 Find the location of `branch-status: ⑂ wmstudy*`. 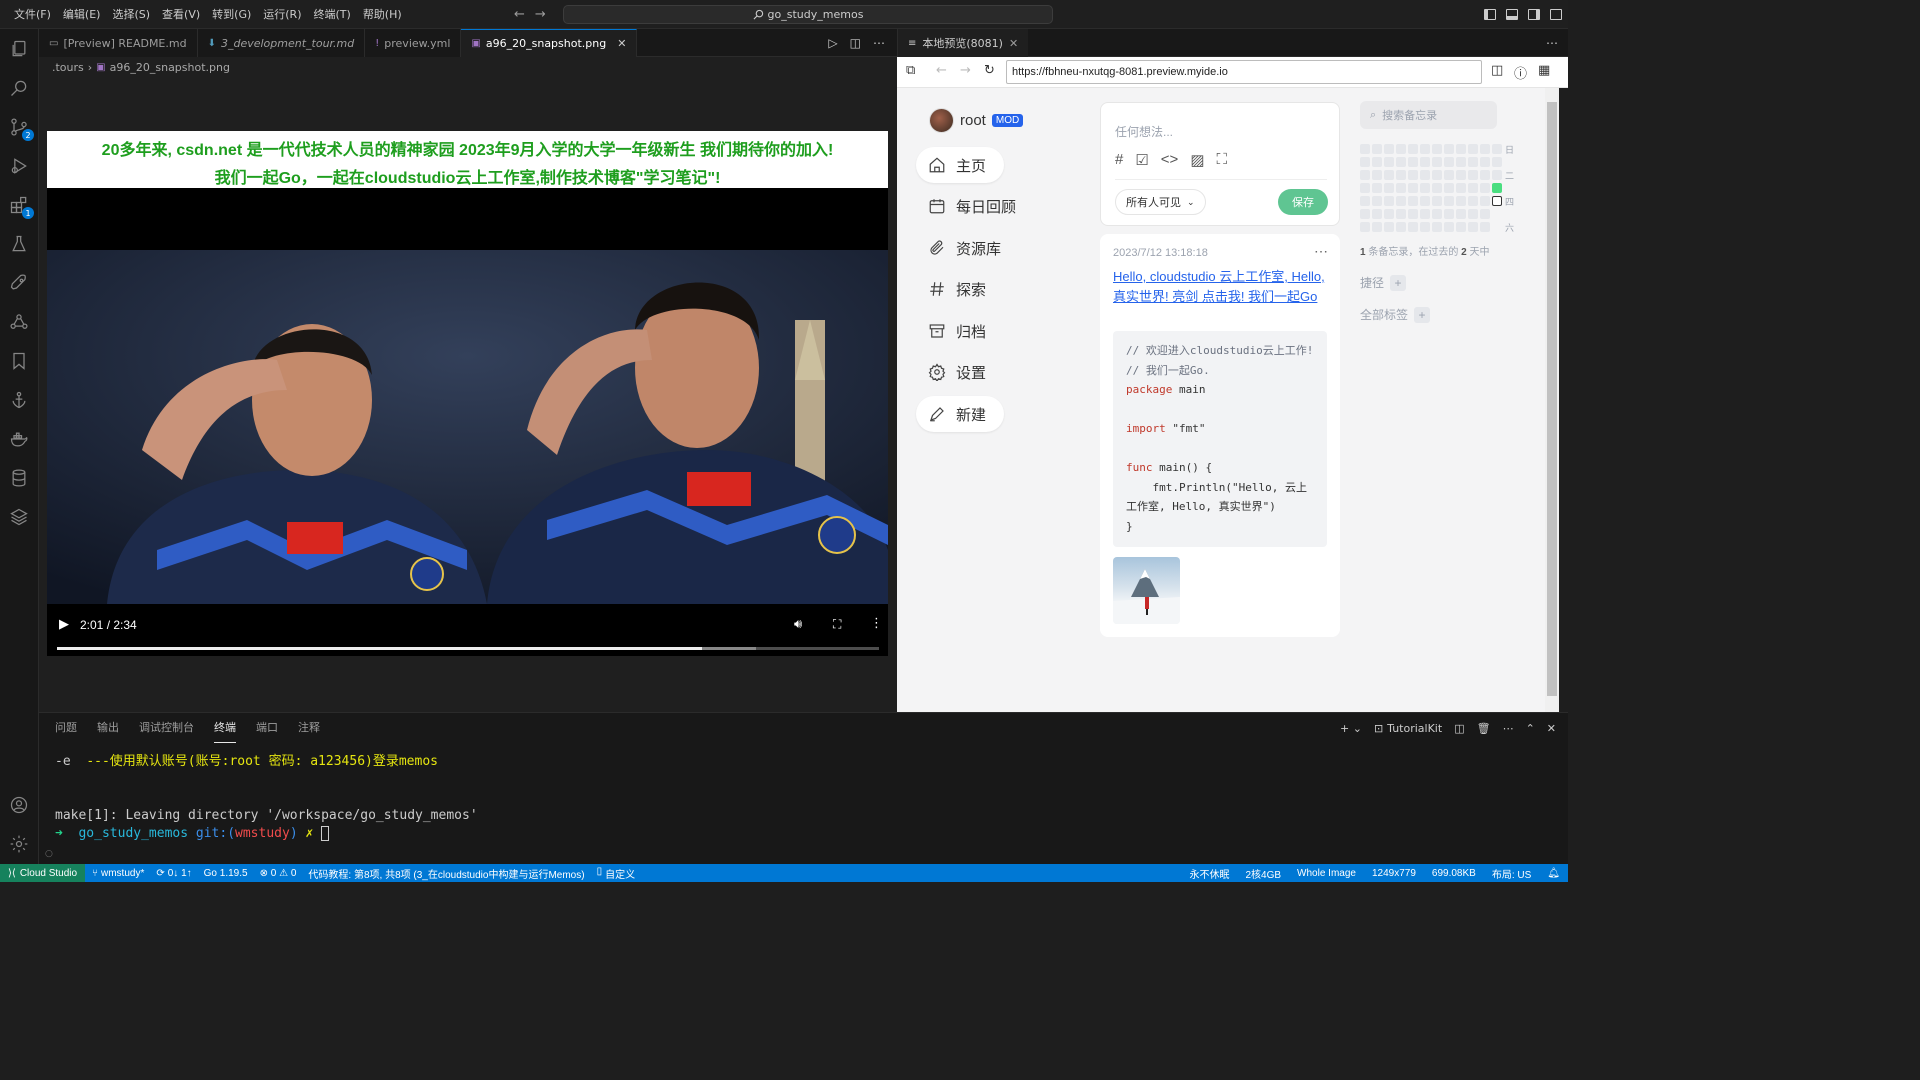

branch-status: ⑂ wmstudy* is located at coordinates (118, 873).